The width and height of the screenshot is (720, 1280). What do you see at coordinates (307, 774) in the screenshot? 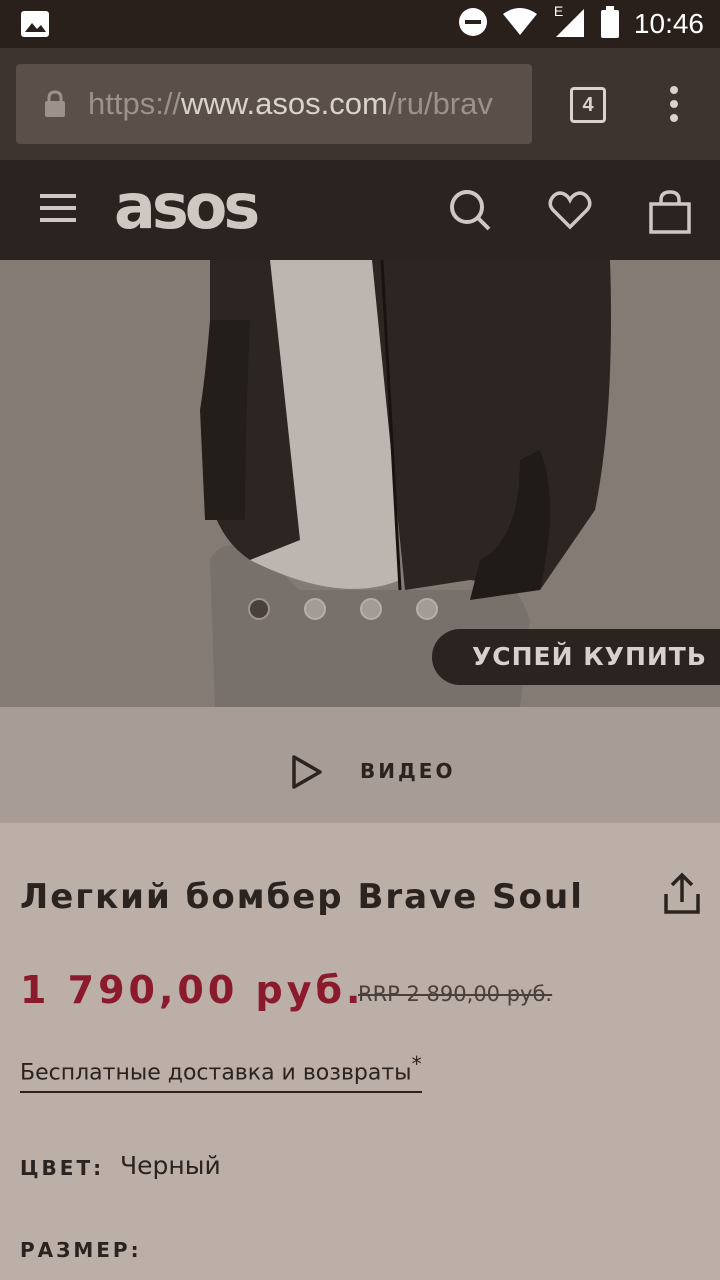
I see `play-icon` at bounding box center [307, 774].